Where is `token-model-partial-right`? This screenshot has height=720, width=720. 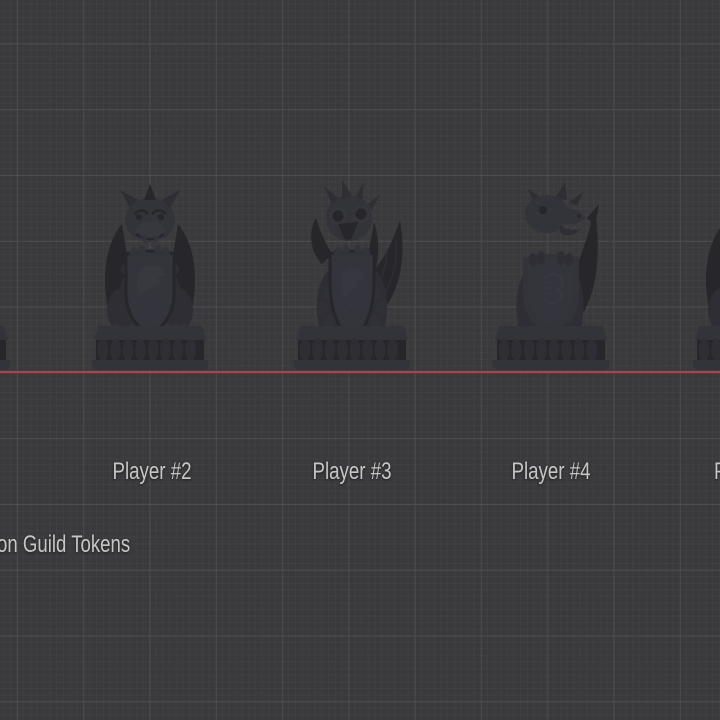 token-model-partial-right is located at coordinates (700, 274).